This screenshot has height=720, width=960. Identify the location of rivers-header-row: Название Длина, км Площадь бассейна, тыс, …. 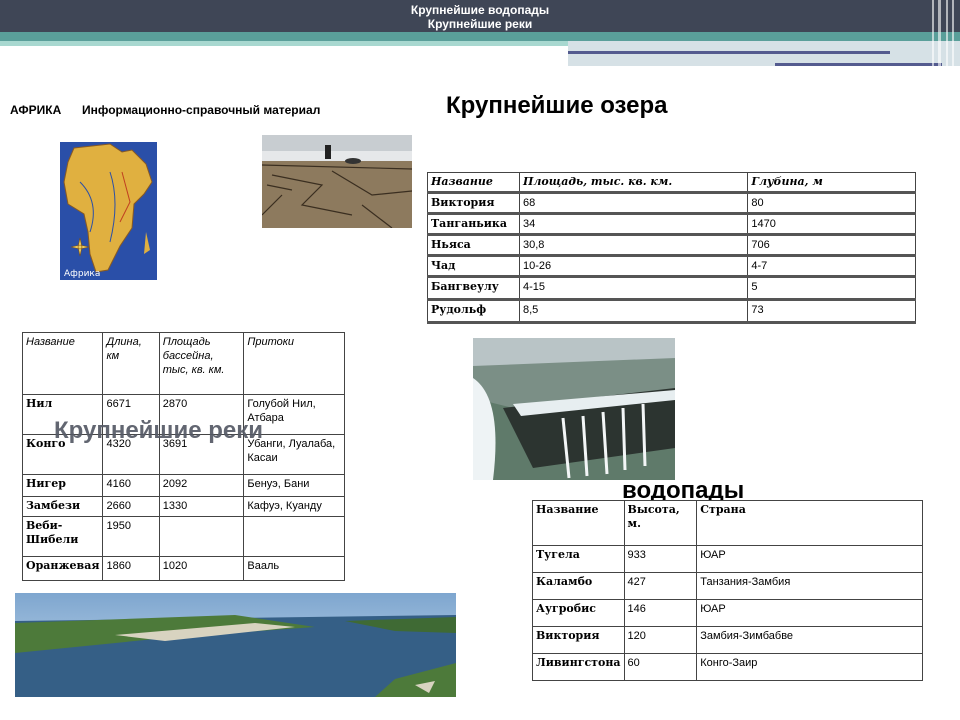
(183, 363).